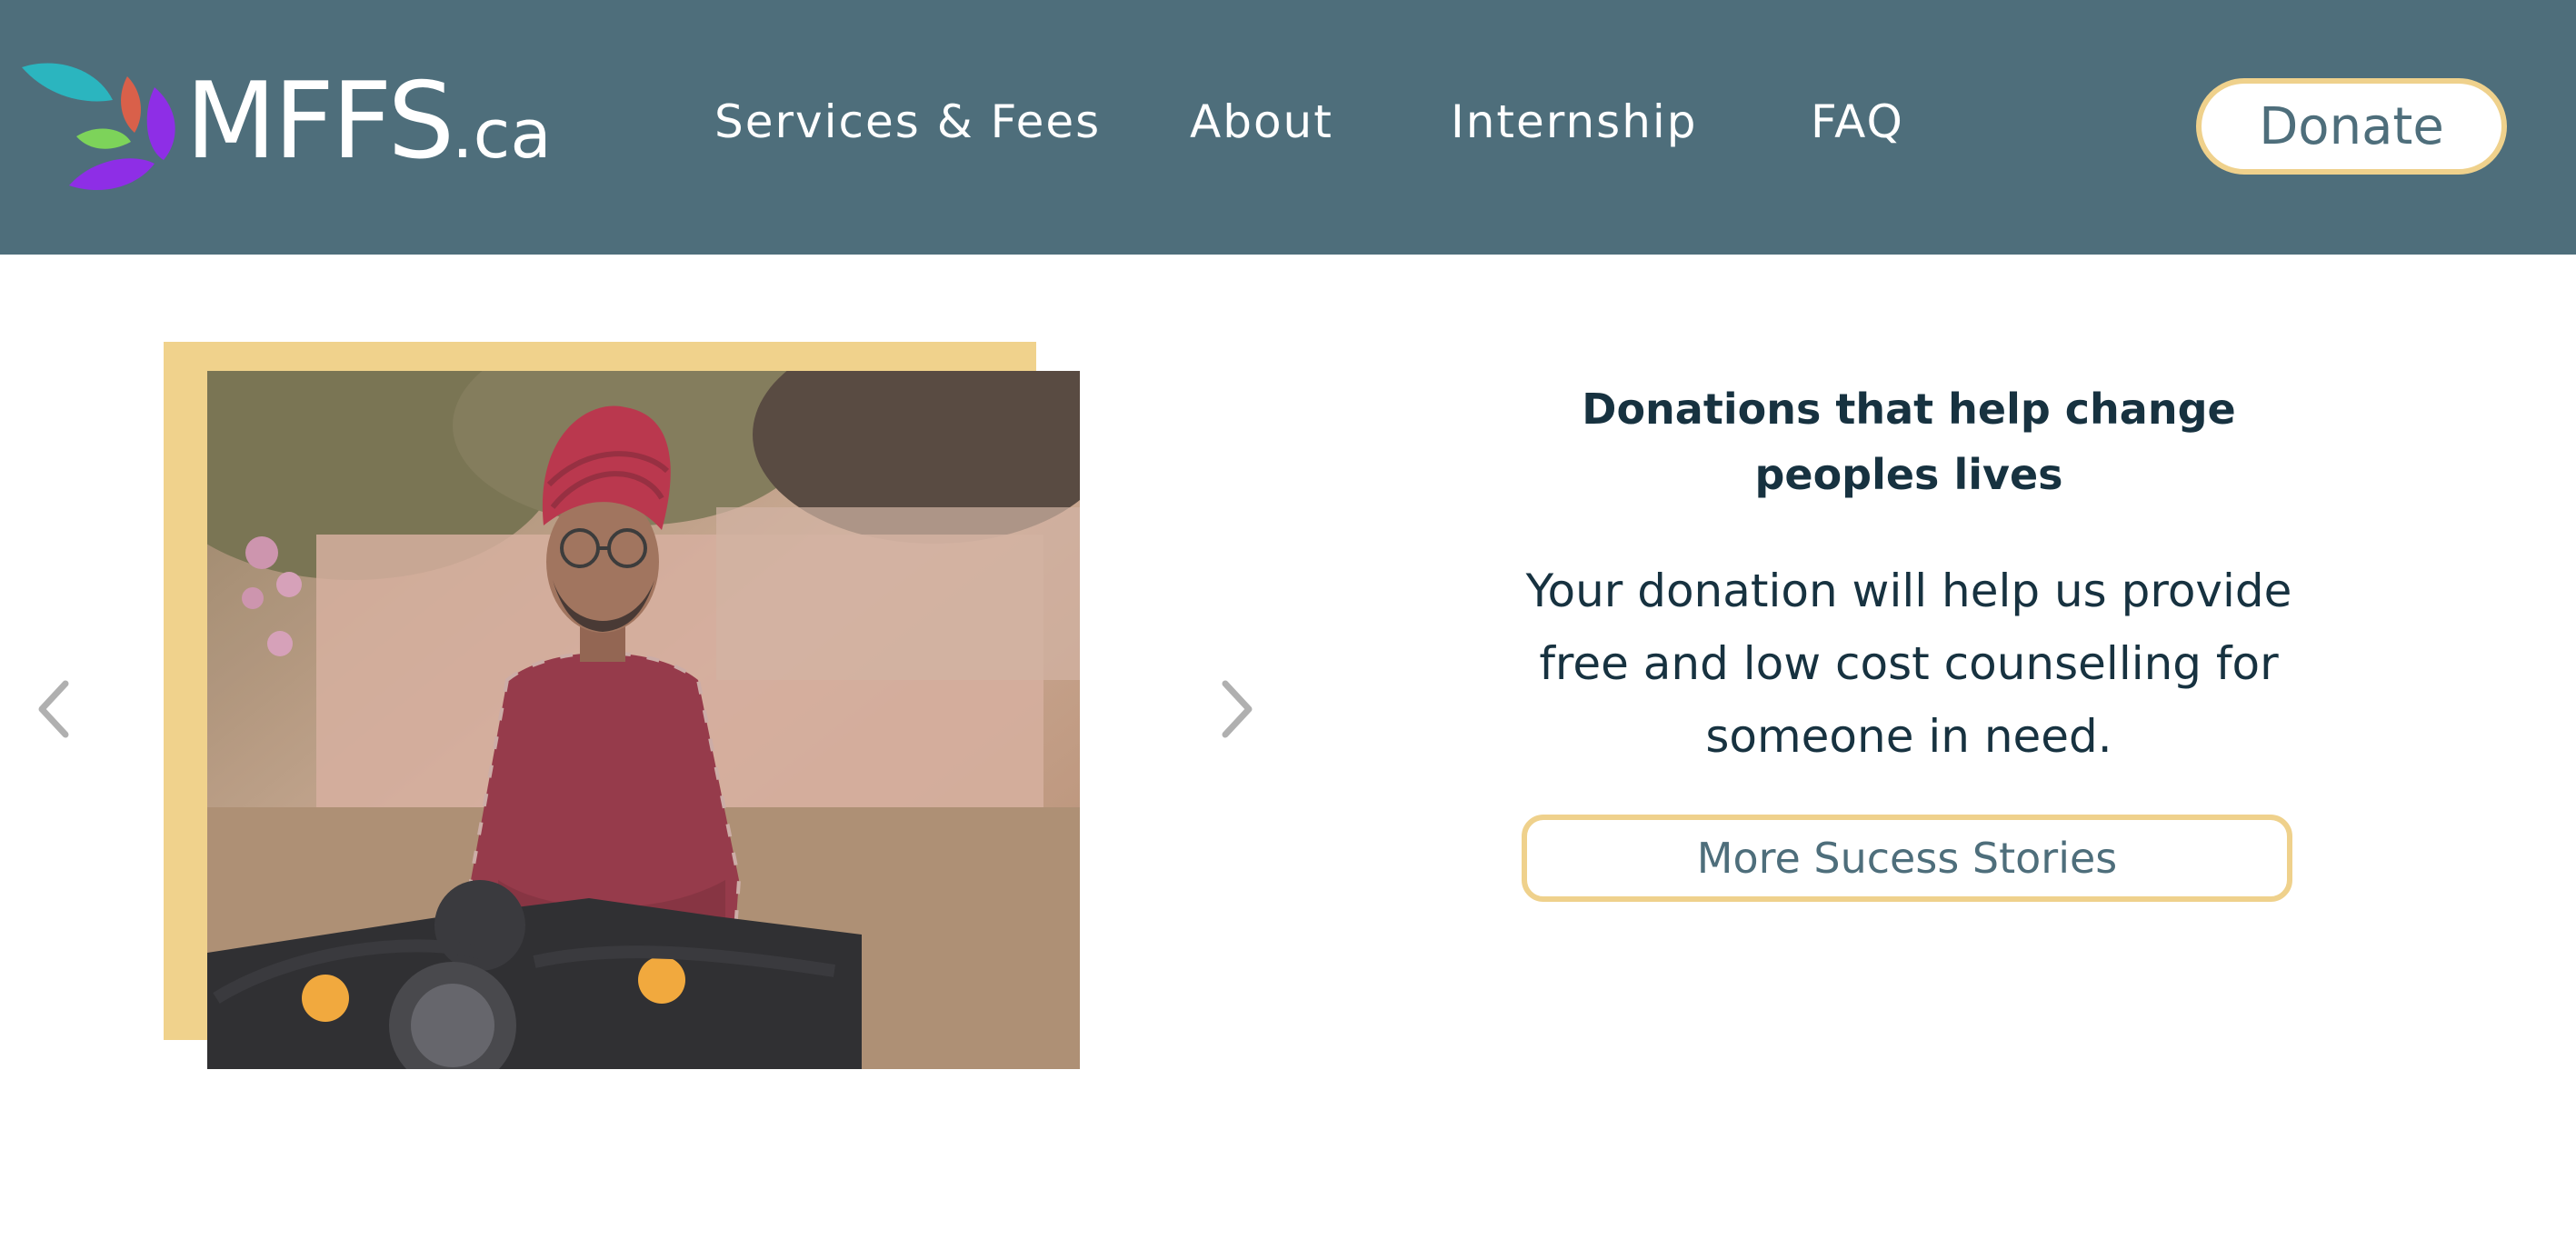  Describe the element at coordinates (1857, 122) in the screenshot. I see `nav-item-faq: FAQ` at that location.